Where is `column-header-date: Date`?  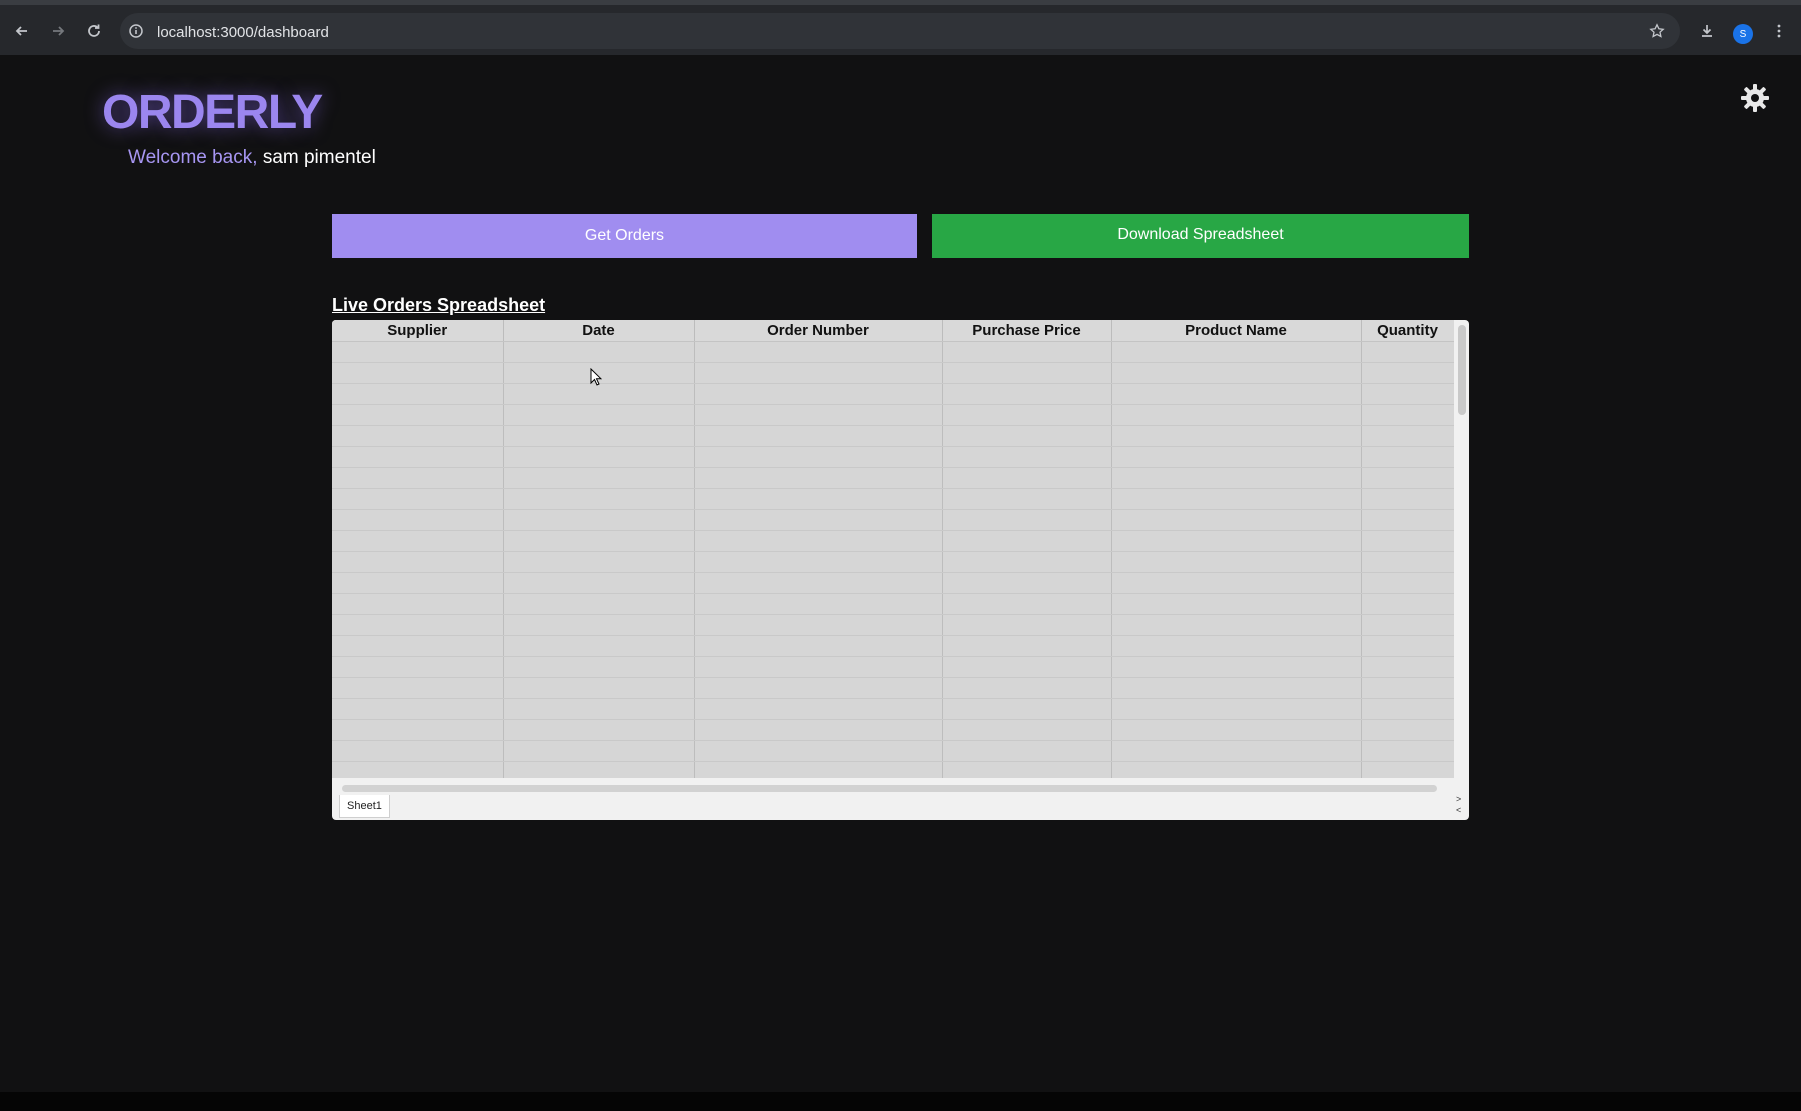
column-header-date: Date is located at coordinates (599, 331).